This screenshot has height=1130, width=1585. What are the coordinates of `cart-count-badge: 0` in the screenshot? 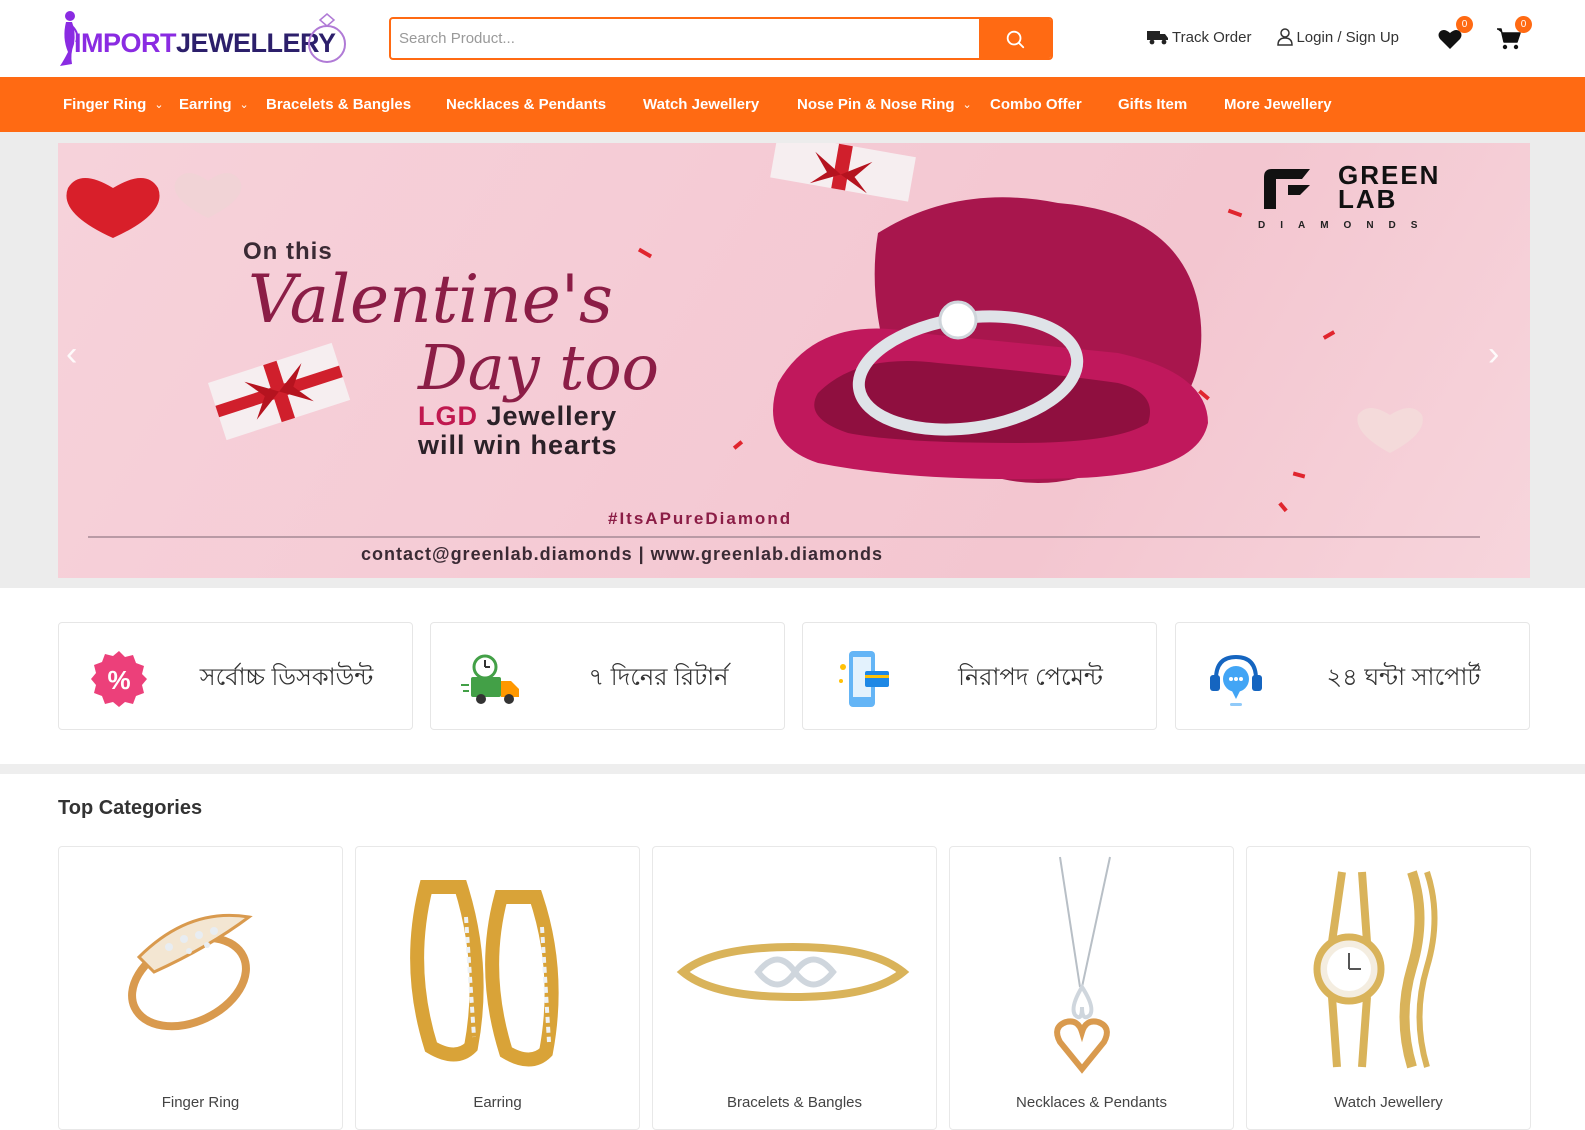 It's located at (1523, 24).